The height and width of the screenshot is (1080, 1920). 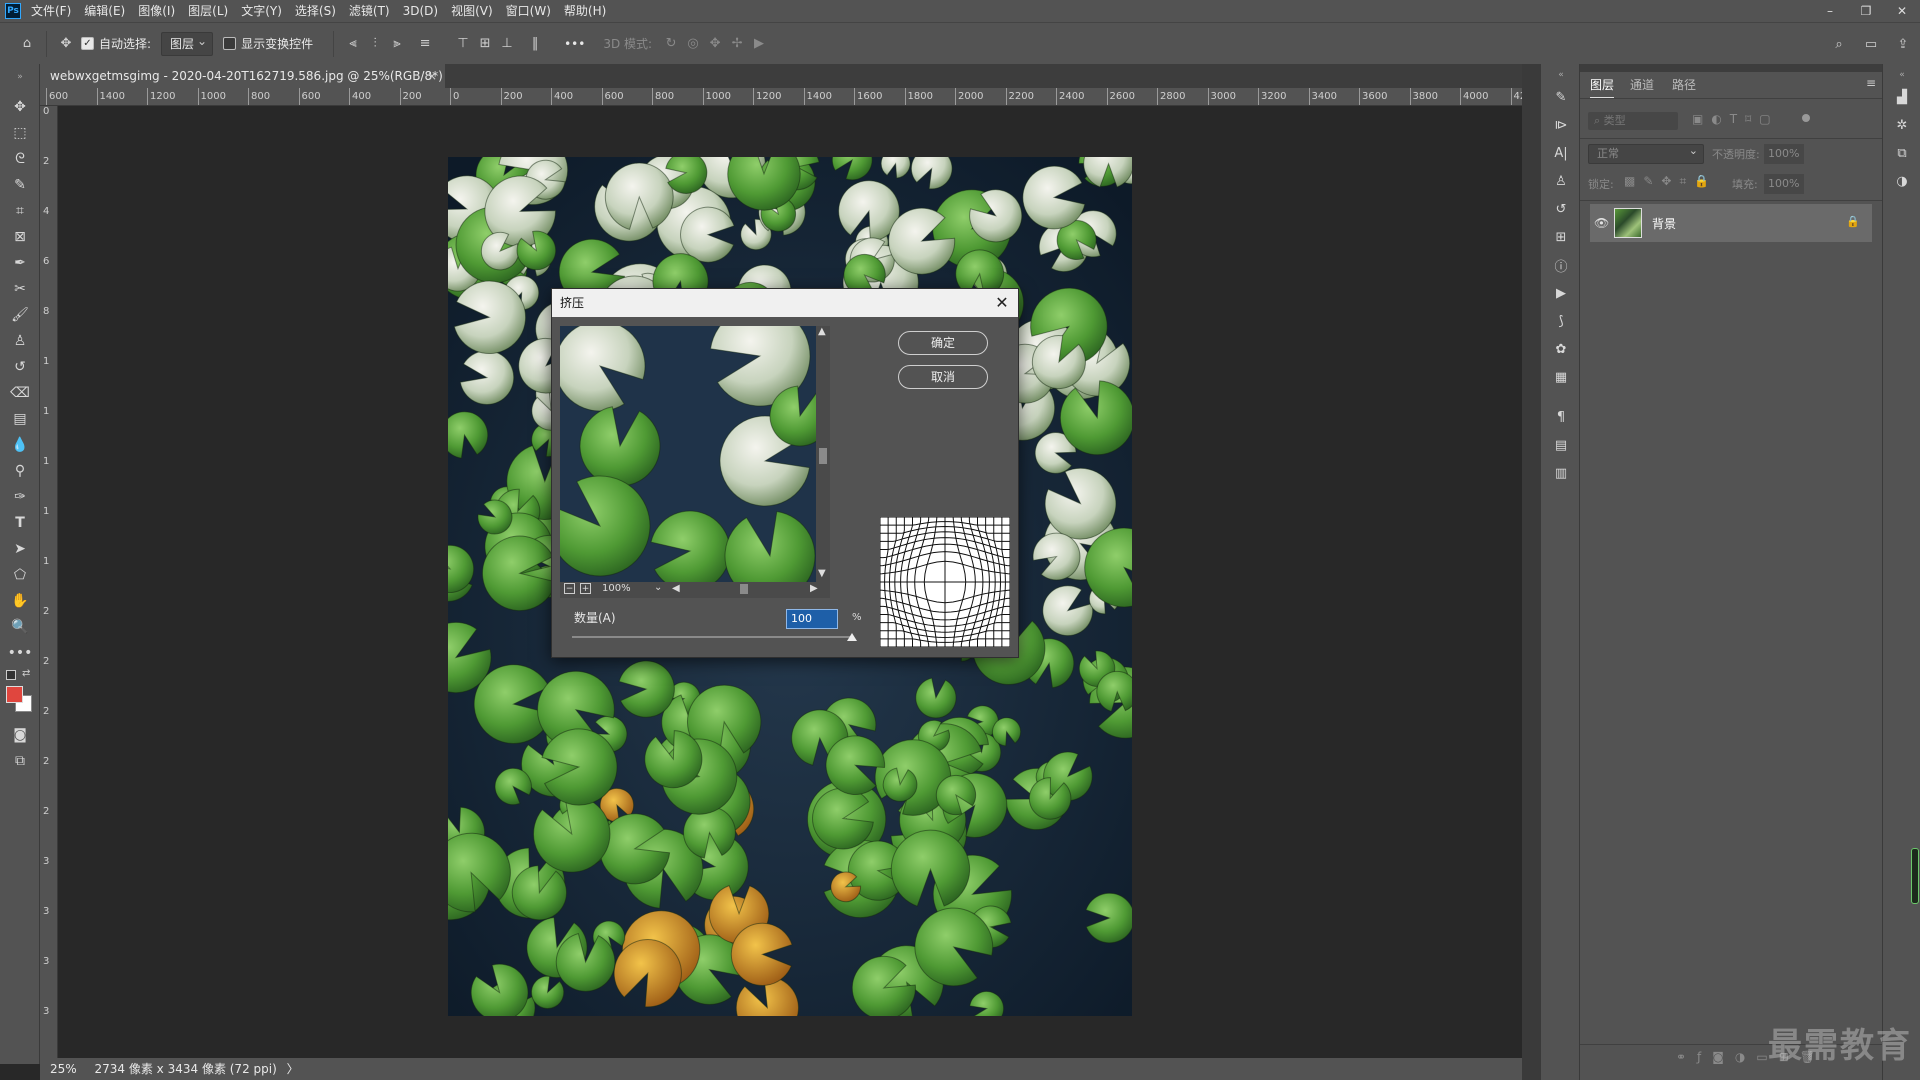 What do you see at coordinates (1902, 153) in the screenshot?
I see `libraries-icon: ⧉` at bounding box center [1902, 153].